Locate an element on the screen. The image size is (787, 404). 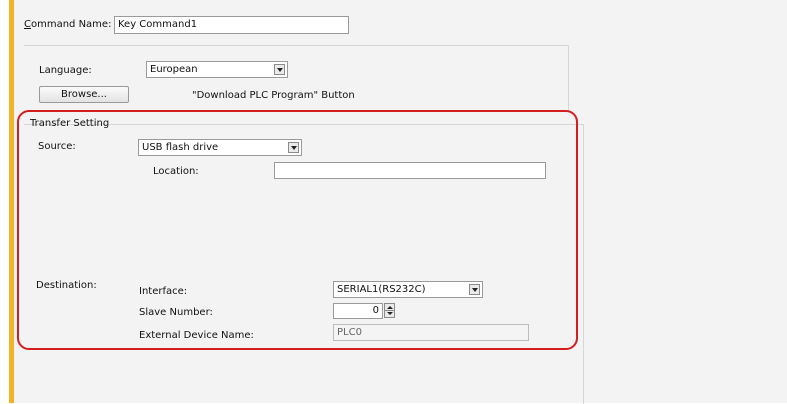
command-name-label: Command Name: is located at coordinates (68, 24).